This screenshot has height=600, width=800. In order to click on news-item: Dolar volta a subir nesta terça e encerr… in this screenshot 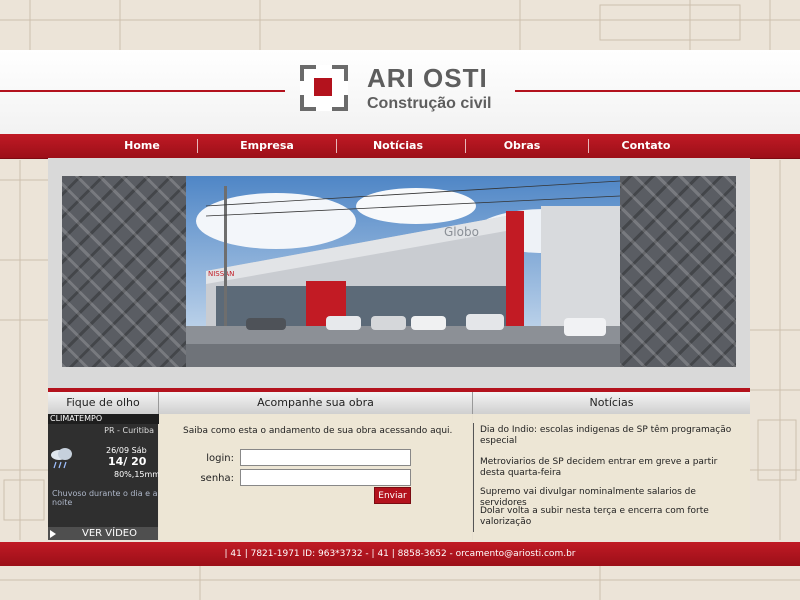, I will do `click(612, 517)`.